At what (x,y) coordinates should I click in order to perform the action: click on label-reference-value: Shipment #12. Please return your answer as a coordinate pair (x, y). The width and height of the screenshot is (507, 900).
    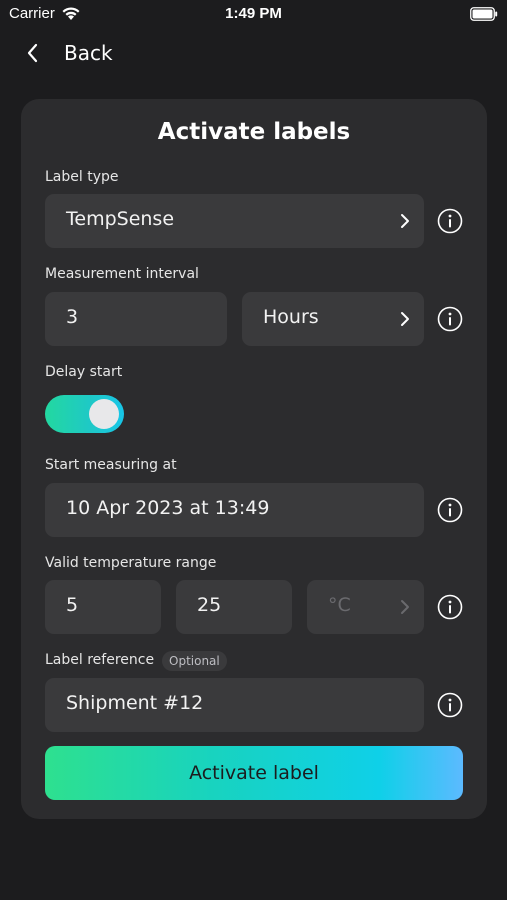
    Looking at the image, I should click on (135, 703).